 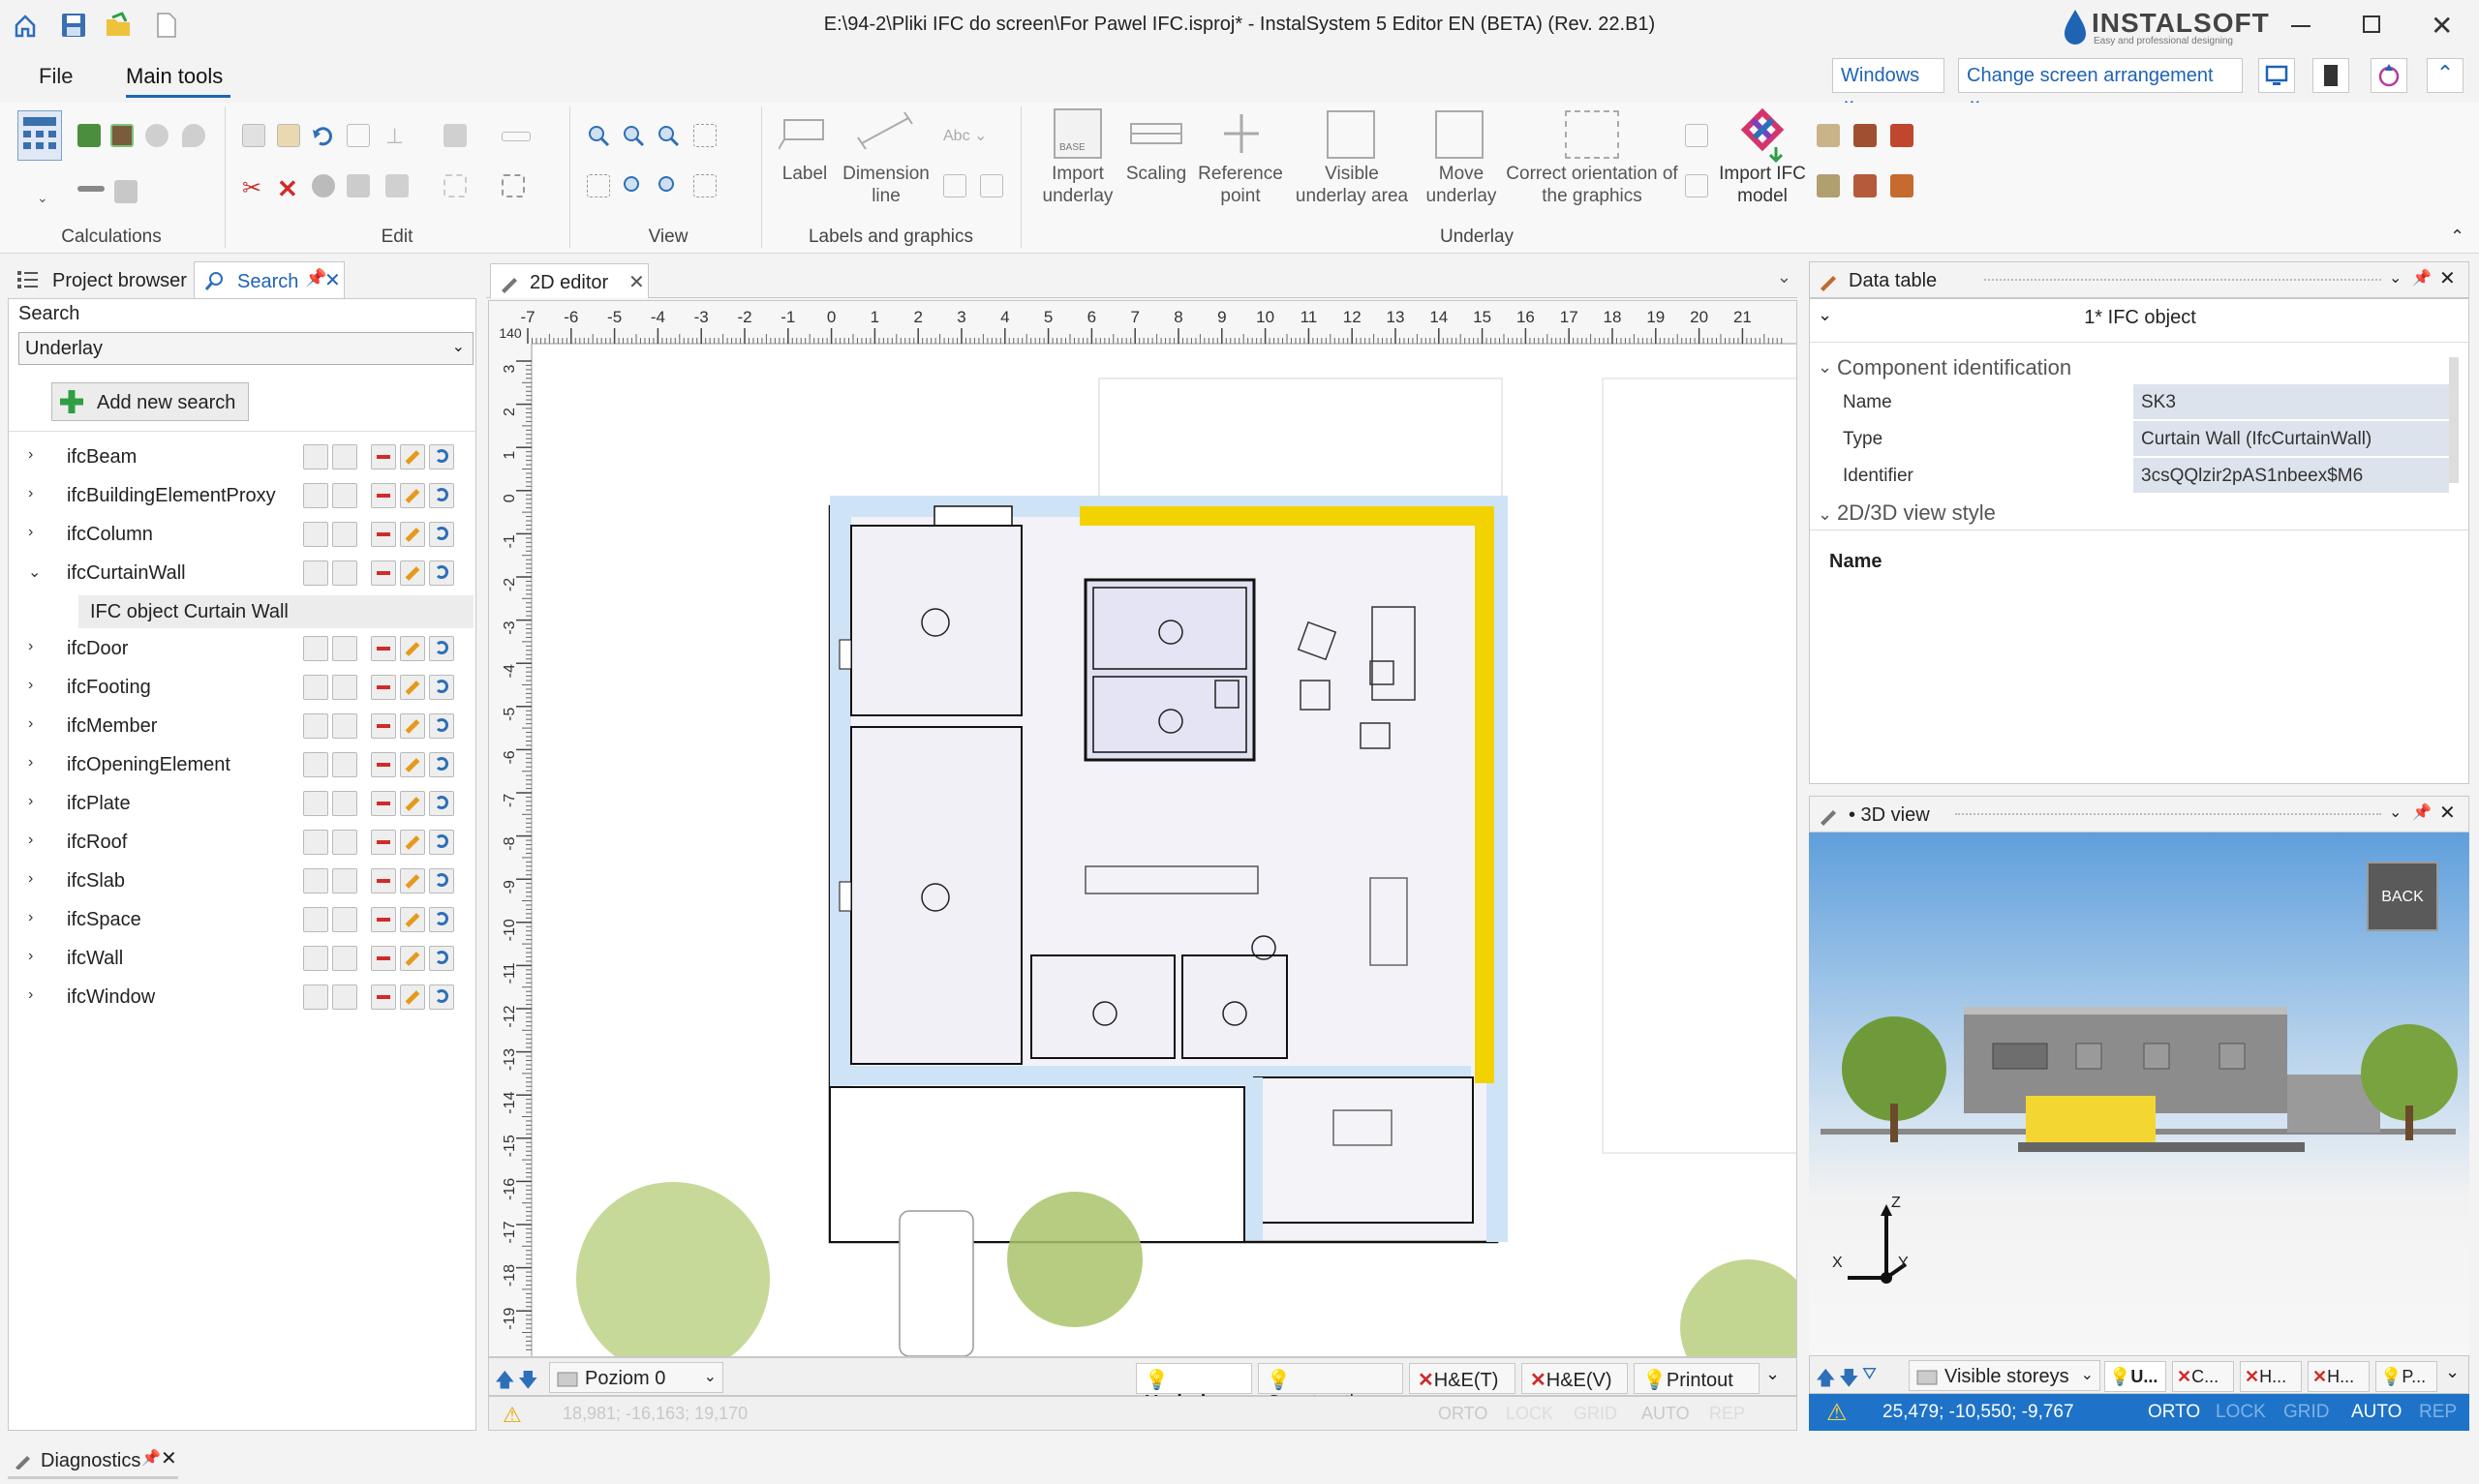 I want to click on view-option-6-icon, so click(x=1901, y=185).